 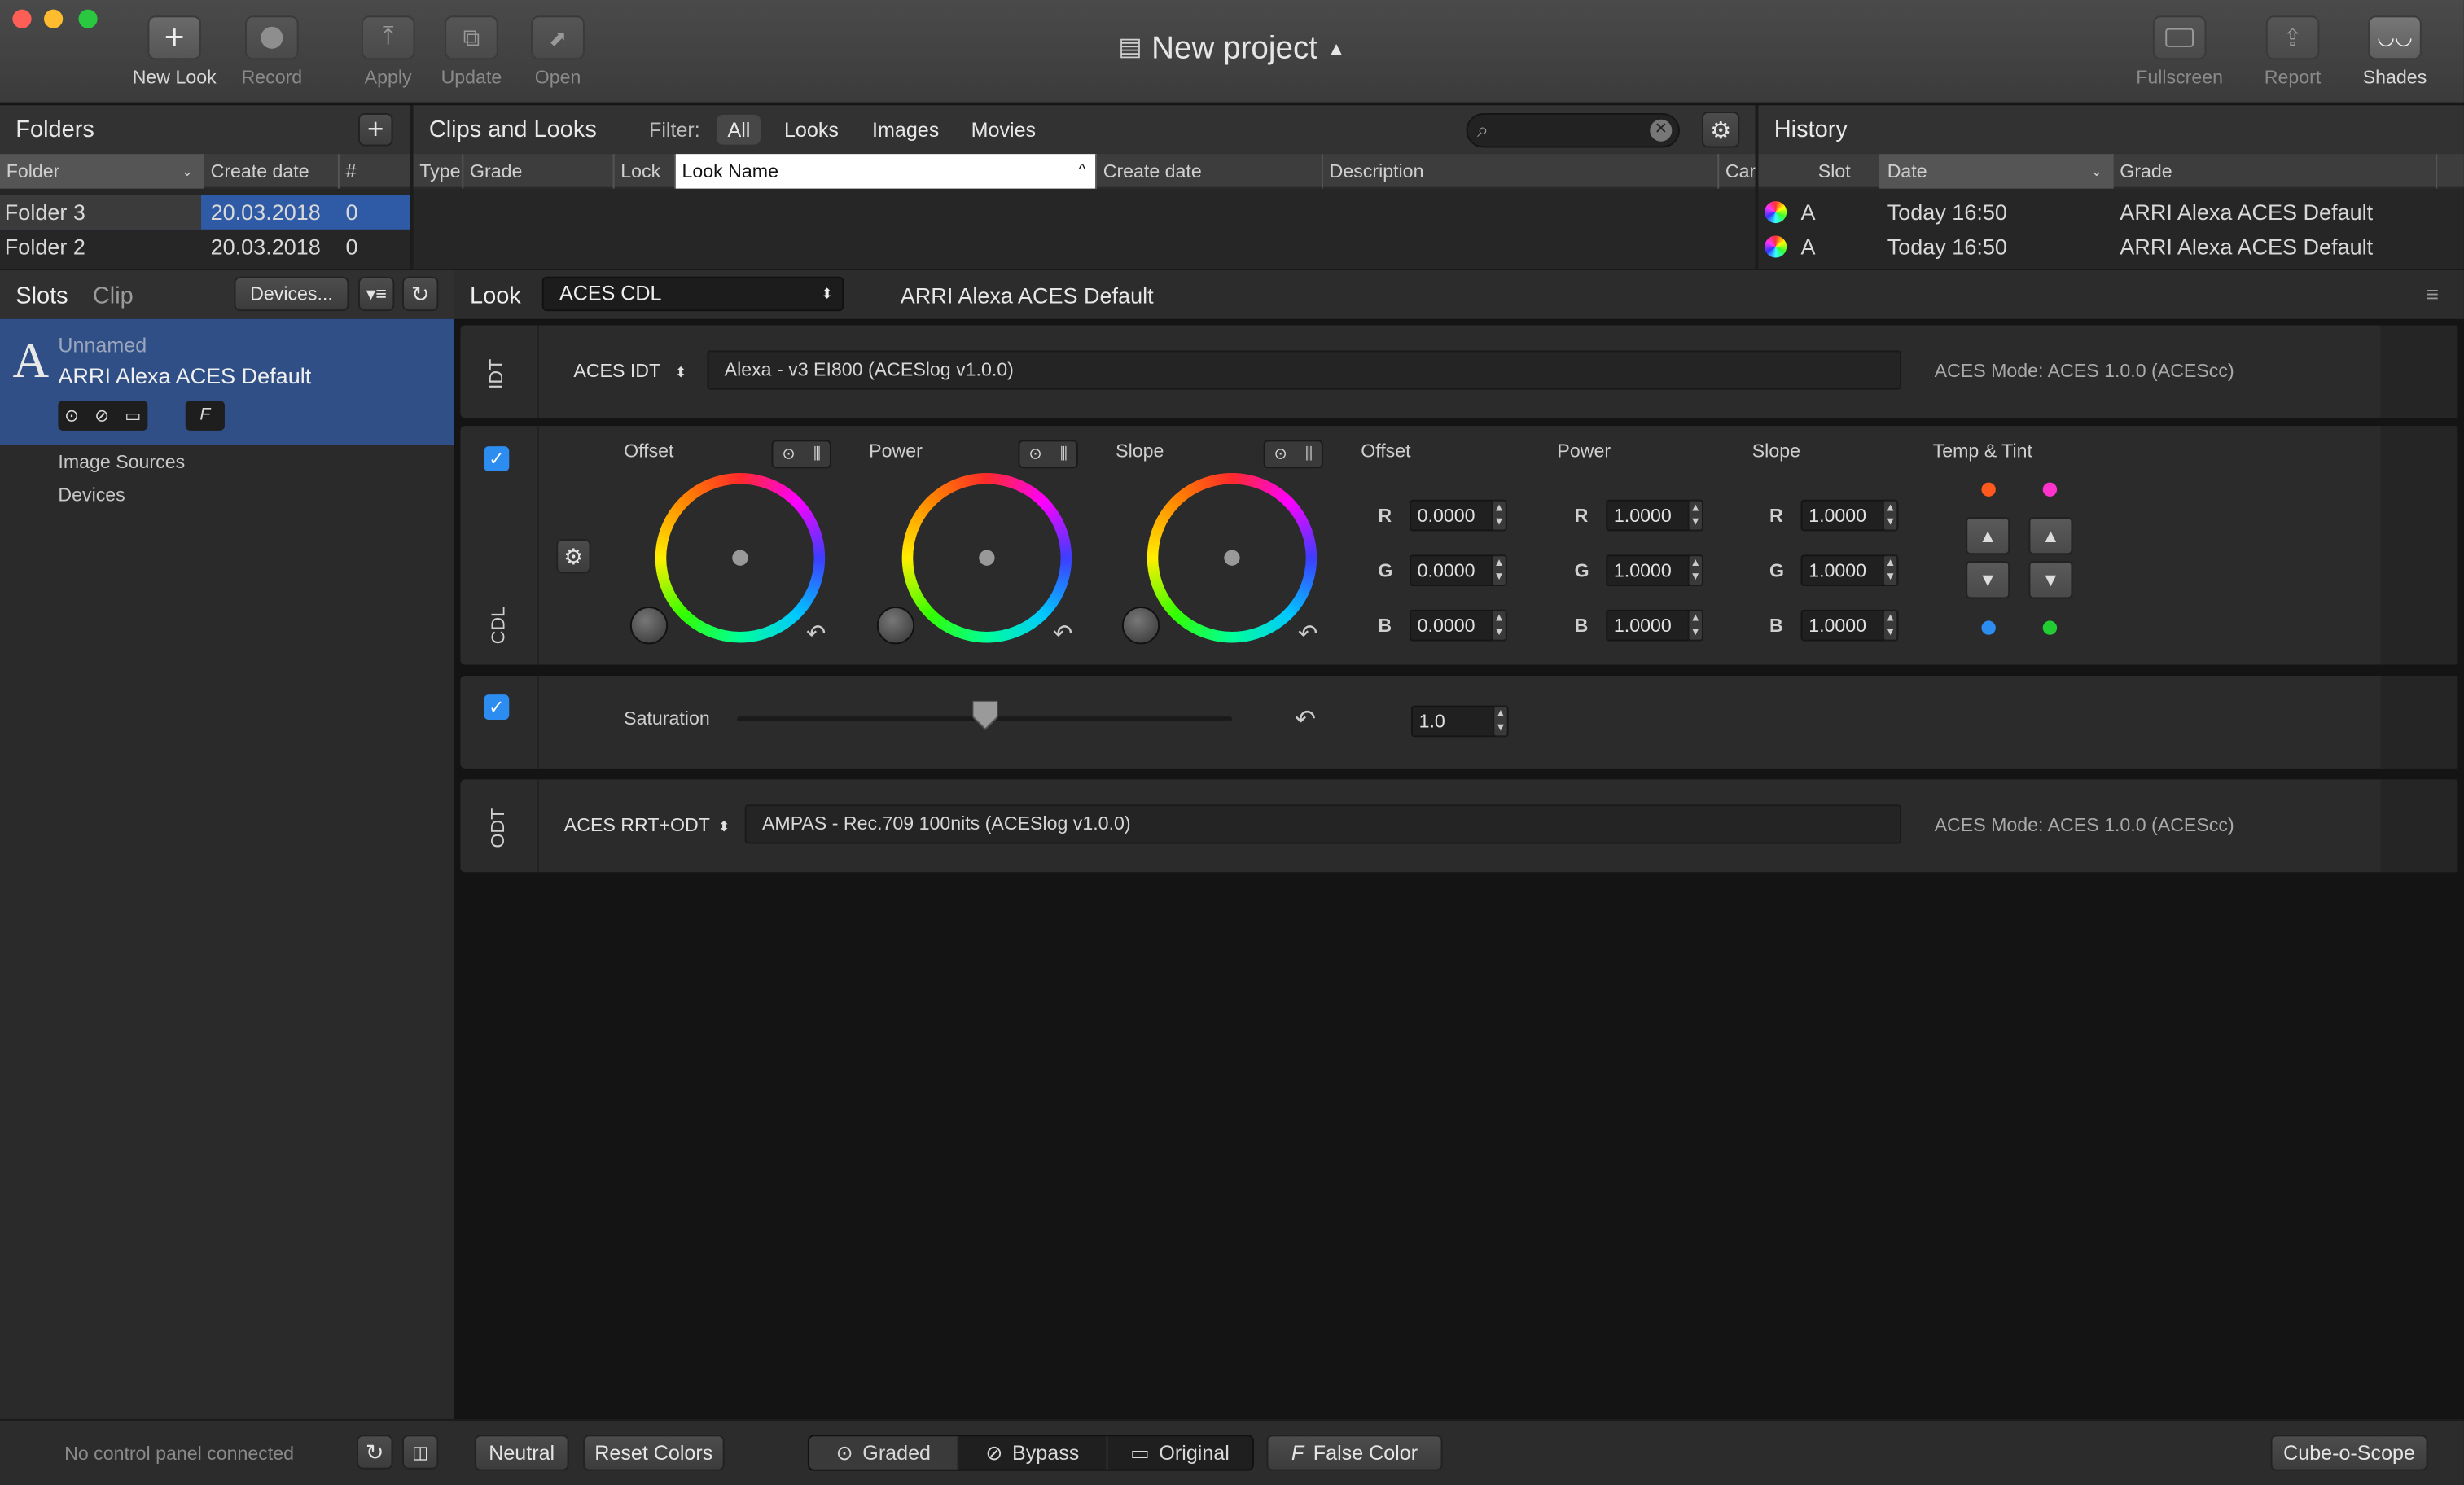 What do you see at coordinates (1304, 370) in the screenshot?
I see `idt-value-field: Alexa - v3 EI800 (ACESlog v1.0.0)` at bounding box center [1304, 370].